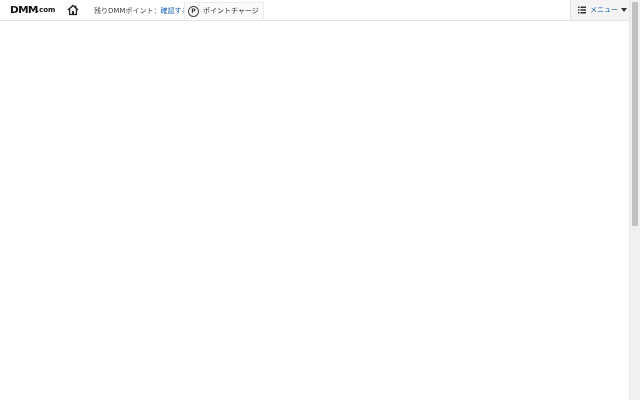 The height and width of the screenshot is (400, 640). I want to click on points-label: 残りDMMポイント：, so click(127, 10).